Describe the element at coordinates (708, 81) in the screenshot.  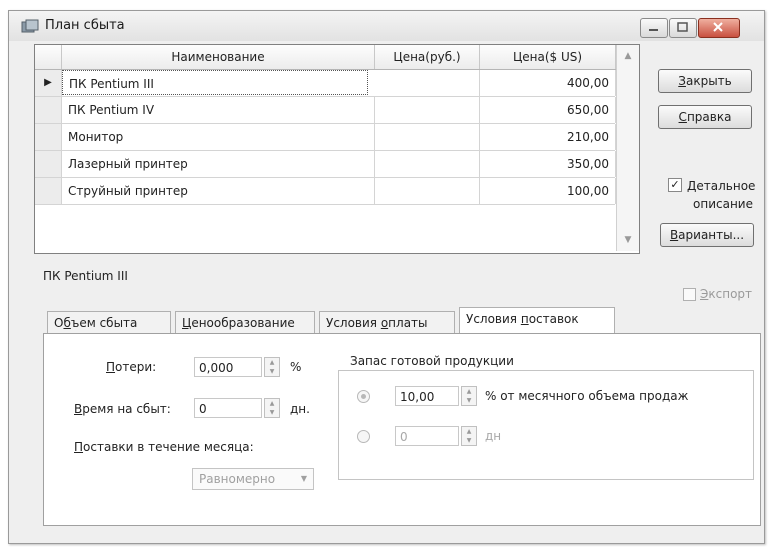
I see `close-button-label: акрыть` at that location.